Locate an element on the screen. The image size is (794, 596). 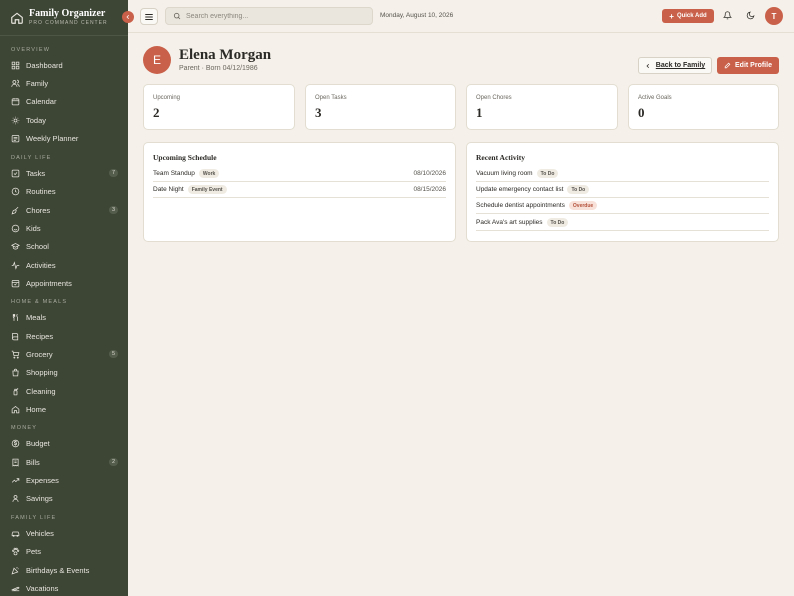
sidebar-item-label: Recipes is located at coordinates (40, 336).